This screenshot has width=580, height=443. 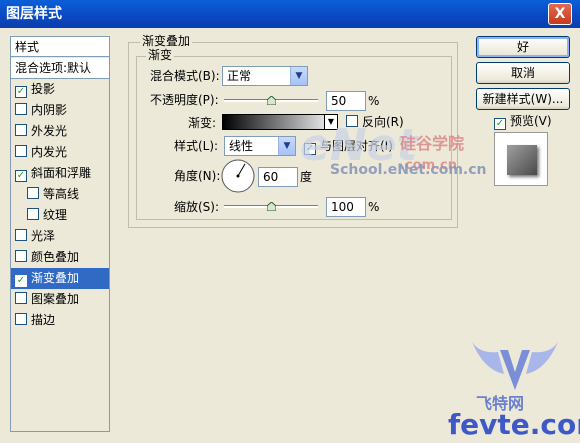 I want to click on preview-checkbox: ✓ 预览(V), so click(x=523, y=121).